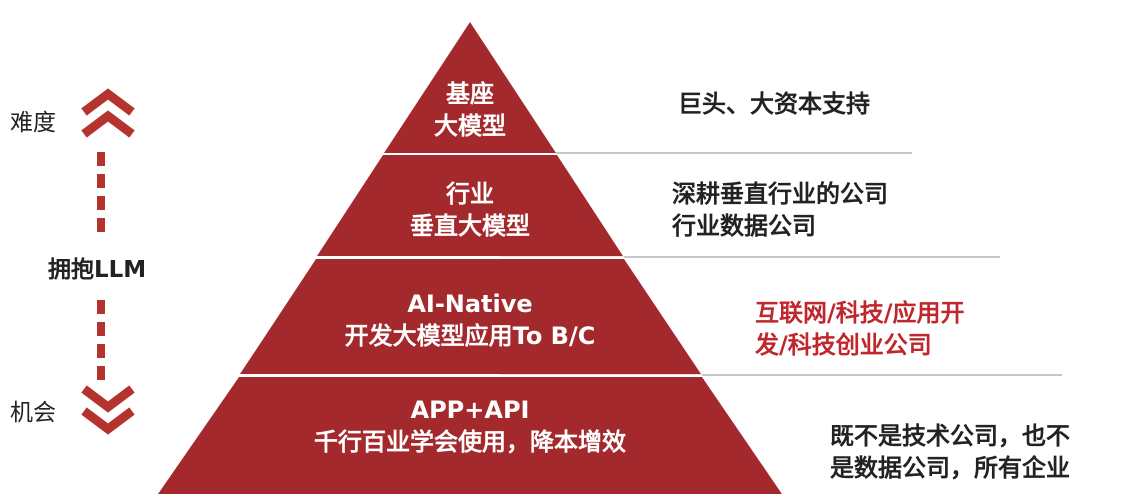 The width and height of the screenshot is (1129, 502). I want to click on difficulty-label: 难度, so click(33, 123).